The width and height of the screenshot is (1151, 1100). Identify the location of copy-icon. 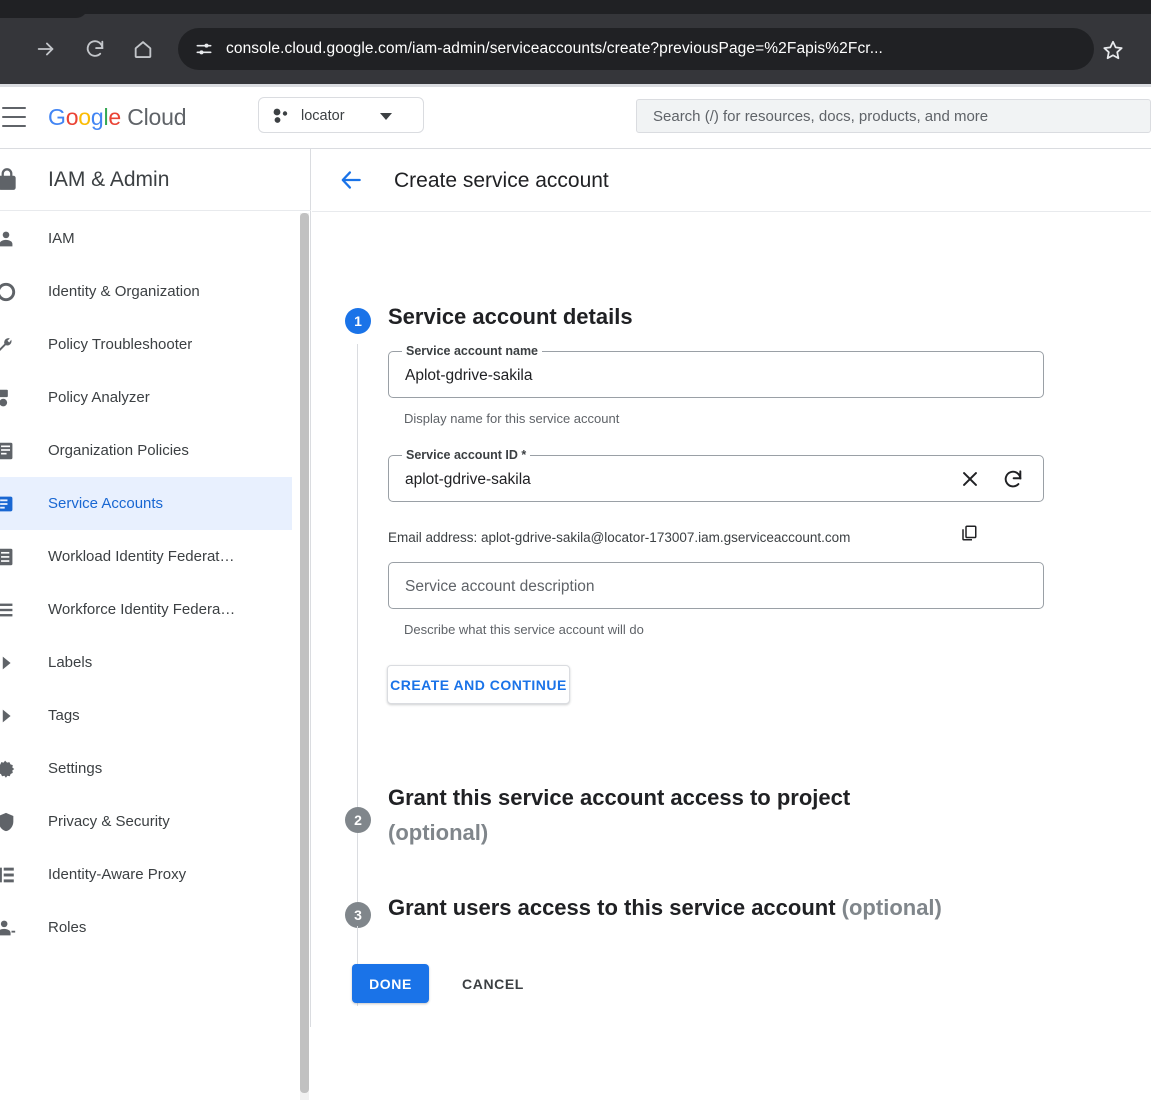
(969, 533).